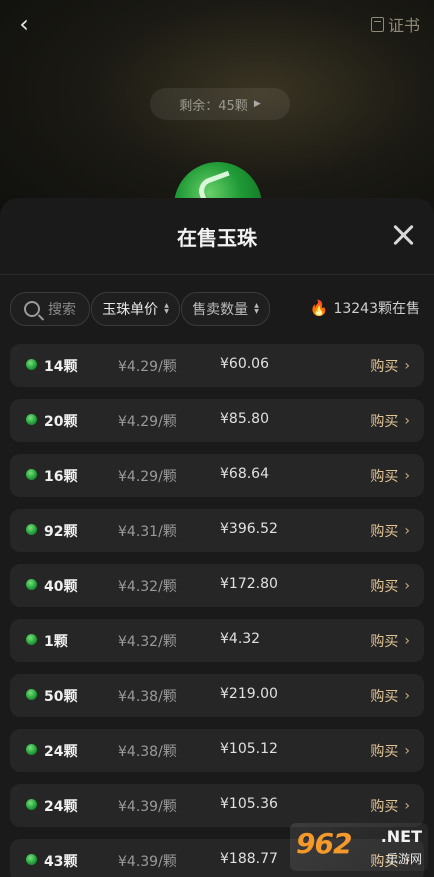 This screenshot has width=434, height=877. I want to click on list-item: 14颗 ¥4.29/颗 ¥60.06 购买 ›, so click(217, 365).